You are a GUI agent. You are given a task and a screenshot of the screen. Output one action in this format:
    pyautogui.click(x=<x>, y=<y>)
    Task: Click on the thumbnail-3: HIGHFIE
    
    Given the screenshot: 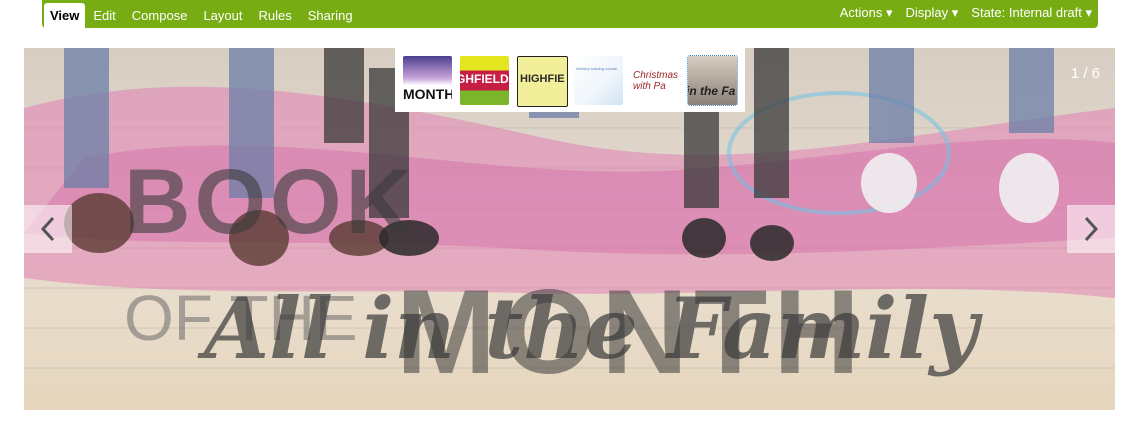 What is the action you would take?
    pyautogui.click(x=542, y=81)
    